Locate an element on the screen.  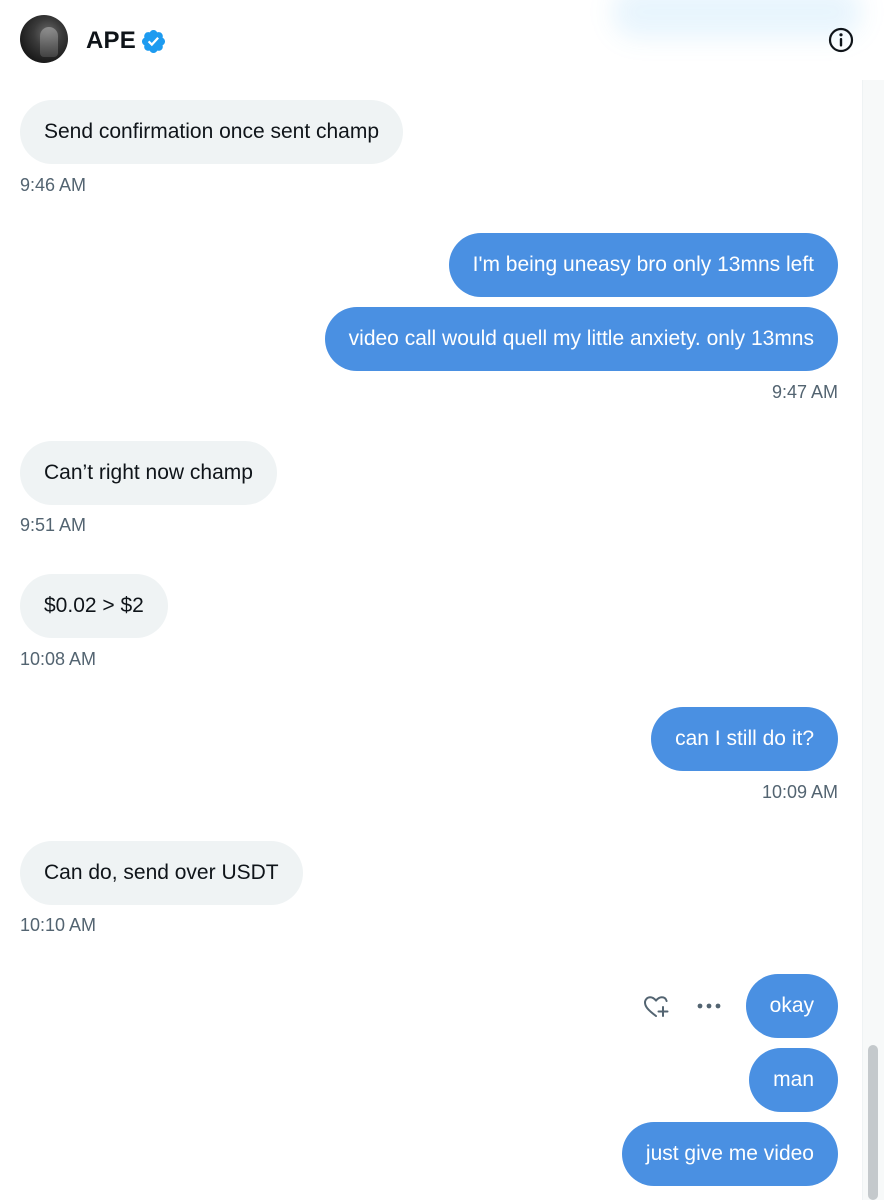
message-timestamp: 10:09 AM is located at coordinates (799, 792).